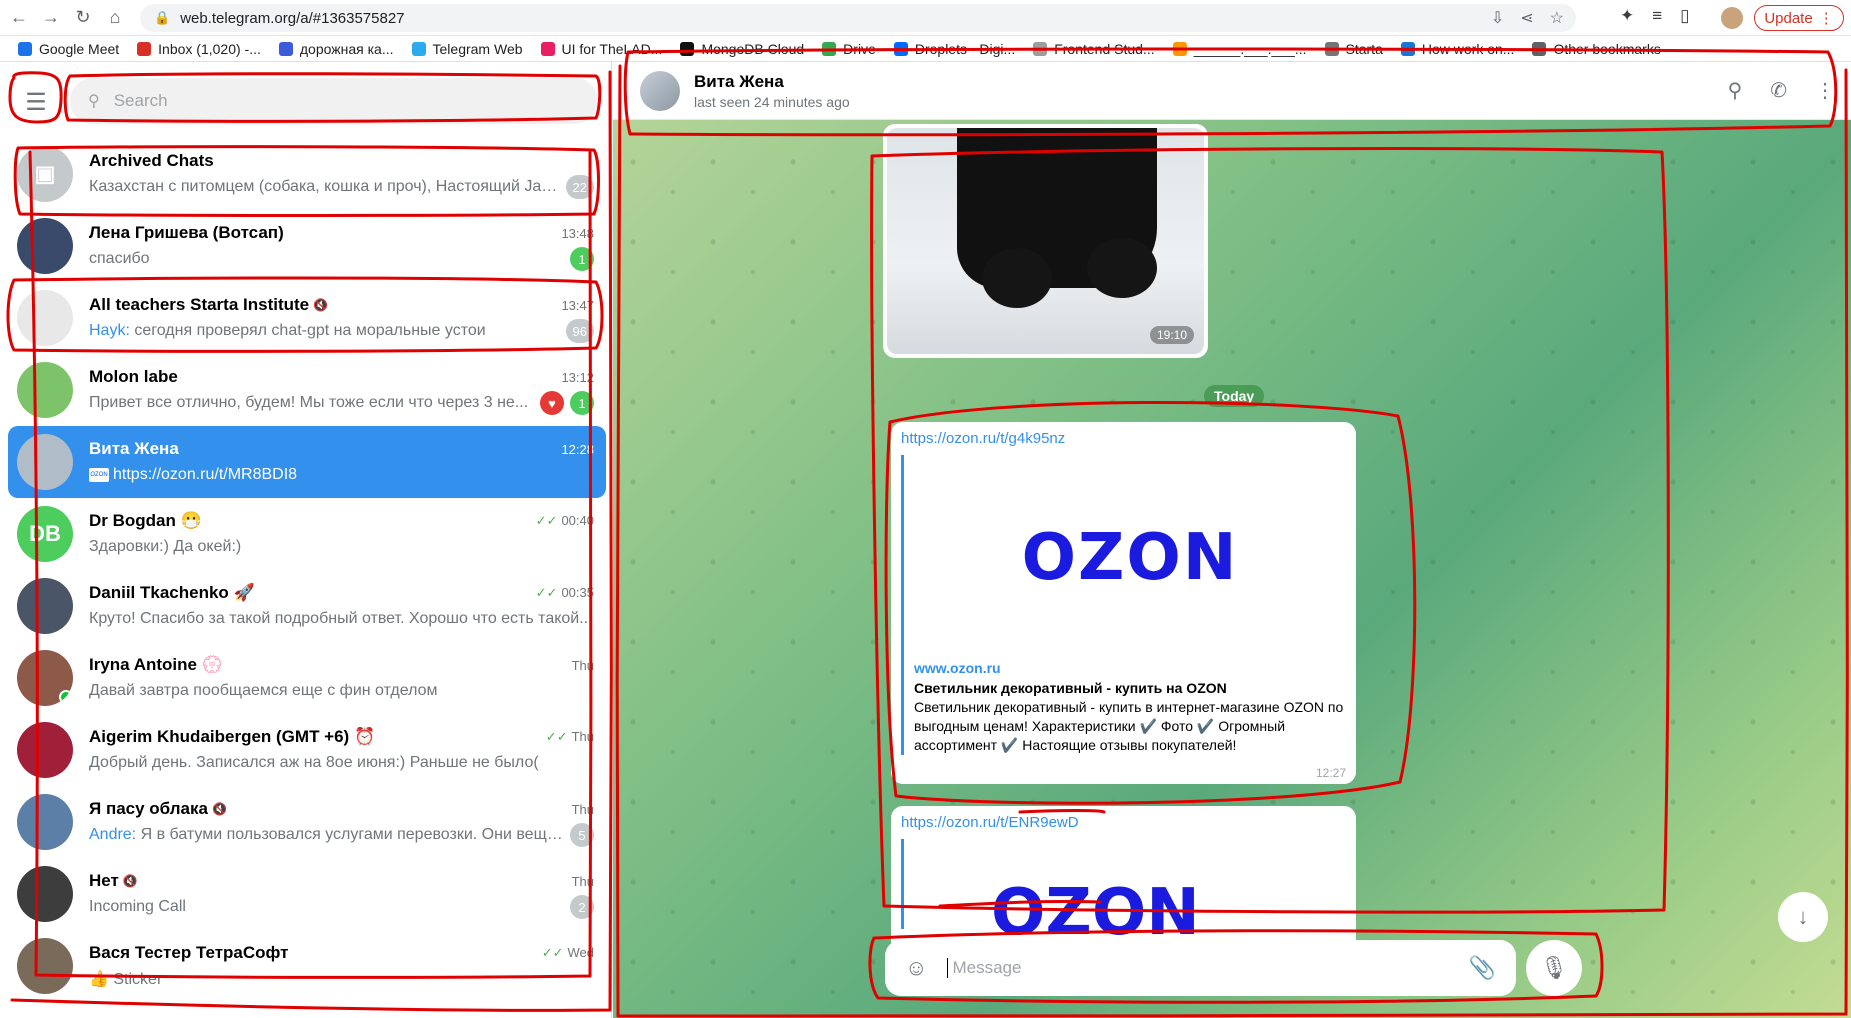  Describe the element at coordinates (83, 18) in the screenshot. I see `reload-icon: ↻` at that location.